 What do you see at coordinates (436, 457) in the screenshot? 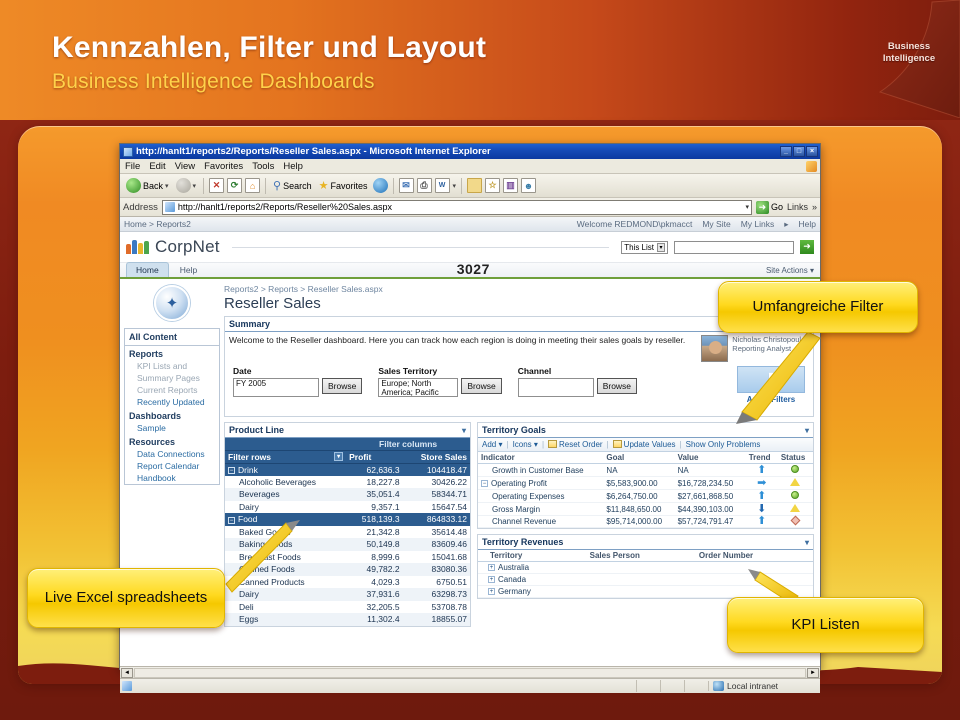
I see `col-store-sales: Store Sales` at bounding box center [436, 457].